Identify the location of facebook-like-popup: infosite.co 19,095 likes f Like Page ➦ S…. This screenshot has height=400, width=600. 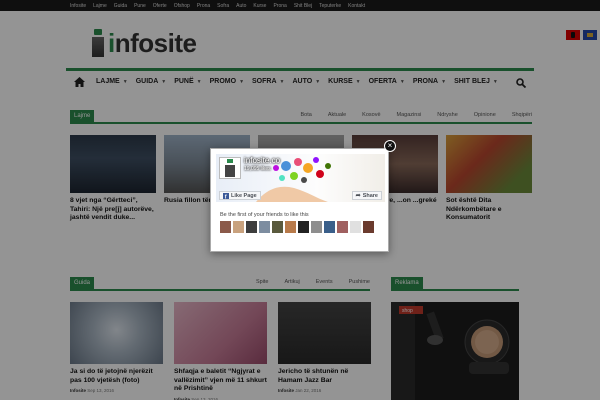
(299, 200).